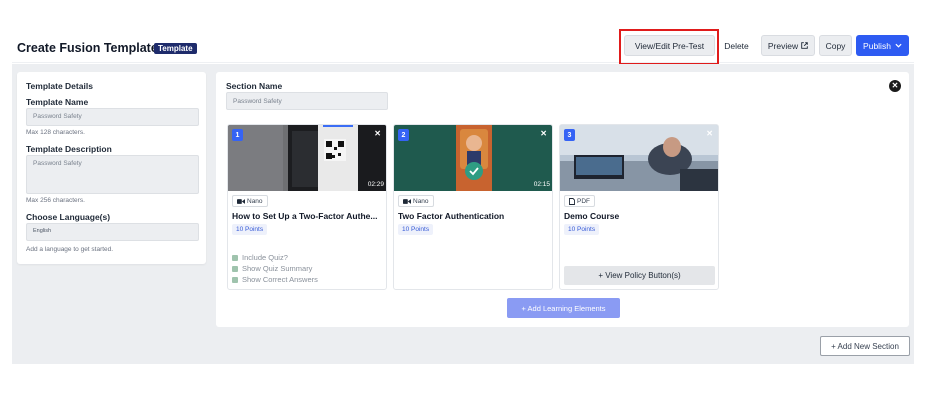 This screenshot has width=929, height=400. Describe the element at coordinates (70, 249) in the screenshot. I see `language-help: Add a language to get started.` at that location.